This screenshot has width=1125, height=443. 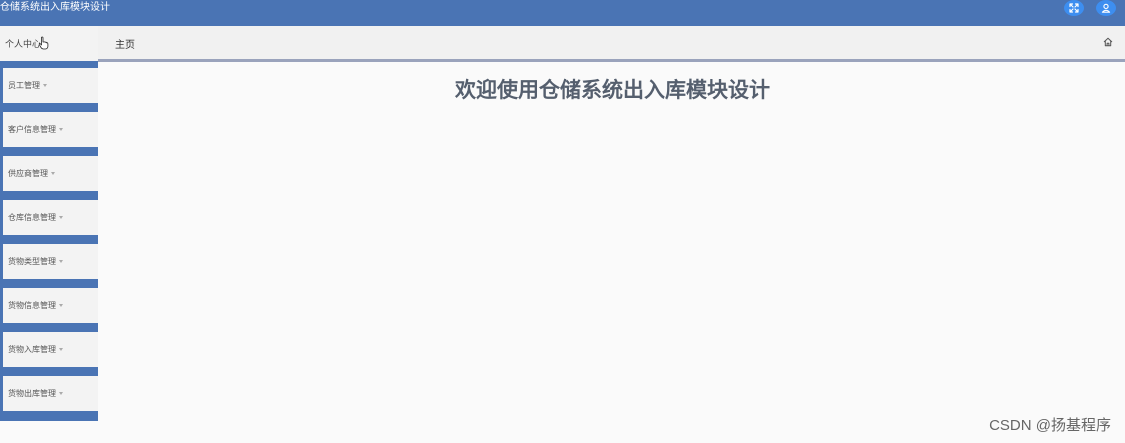 What do you see at coordinates (611, 60) in the screenshot?
I see `breadcrumb-divider` at bounding box center [611, 60].